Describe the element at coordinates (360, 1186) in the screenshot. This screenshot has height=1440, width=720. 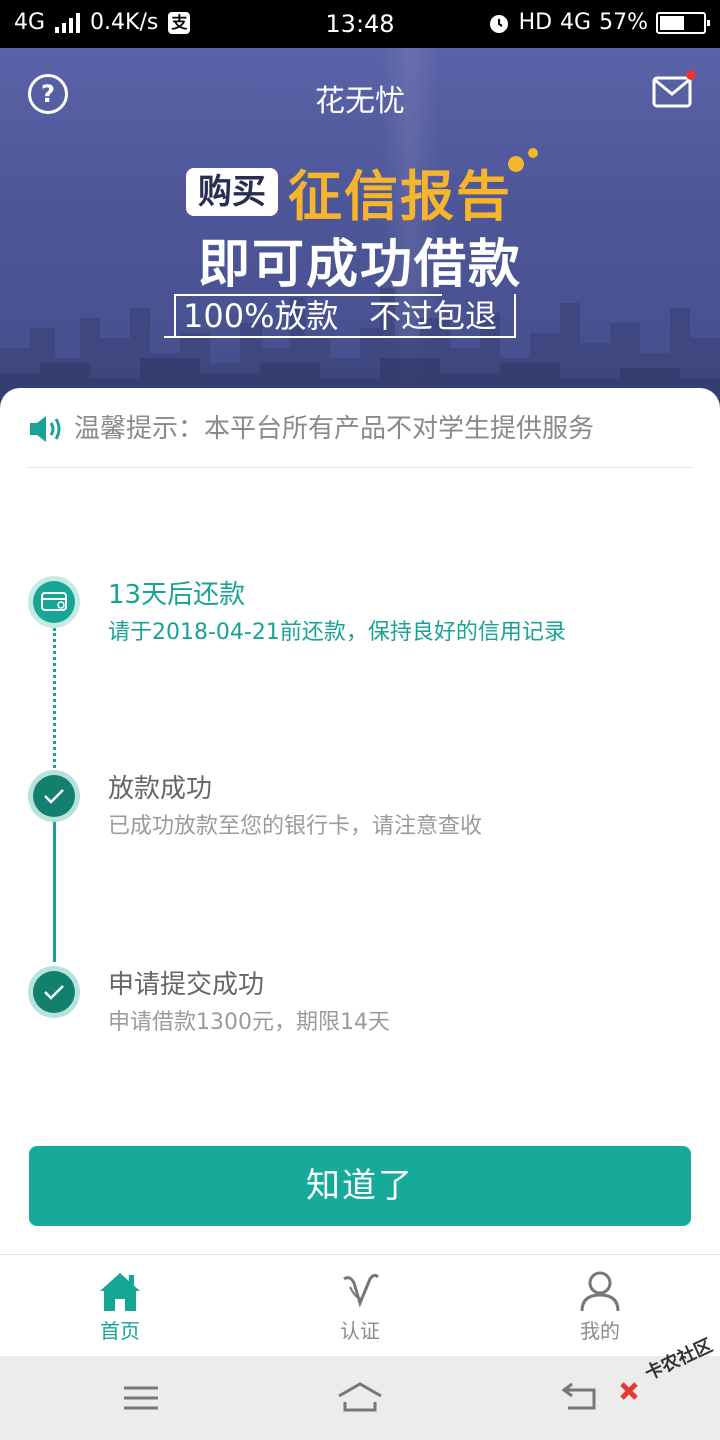
I see `got-it-button: 知道了` at that location.